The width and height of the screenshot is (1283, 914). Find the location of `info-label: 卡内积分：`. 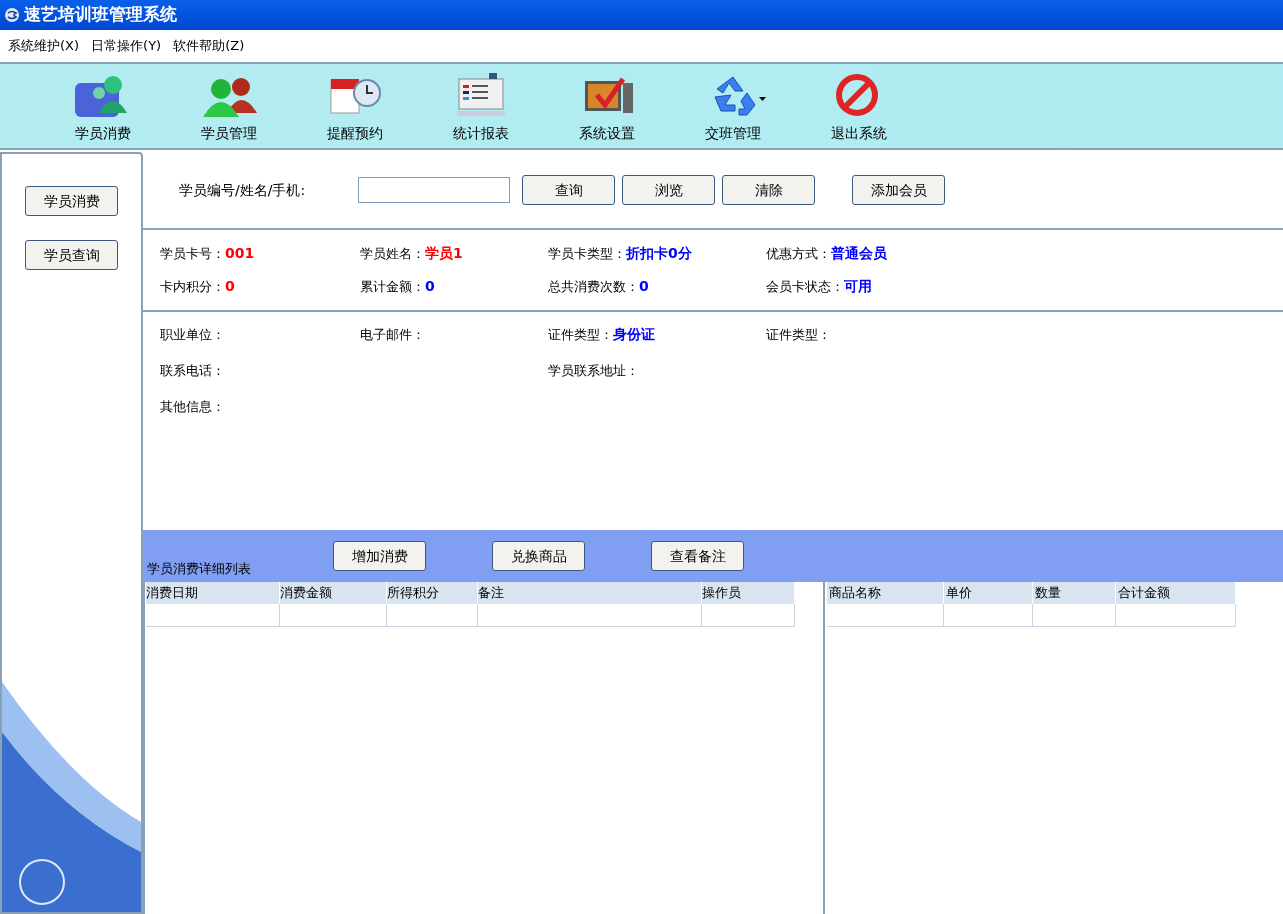

info-label: 卡内积分： is located at coordinates (192, 286).